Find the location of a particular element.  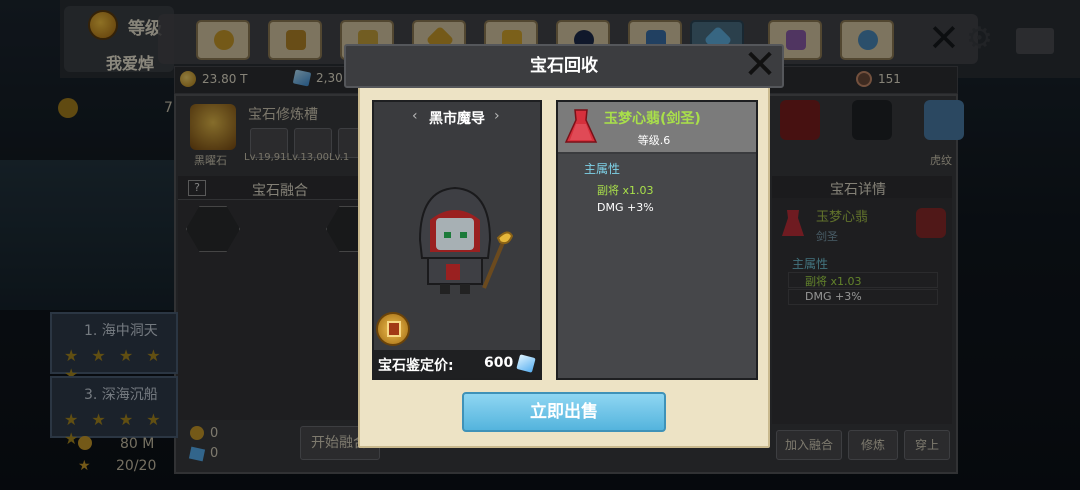

main-attr-2: DMG +3% is located at coordinates (625, 207).